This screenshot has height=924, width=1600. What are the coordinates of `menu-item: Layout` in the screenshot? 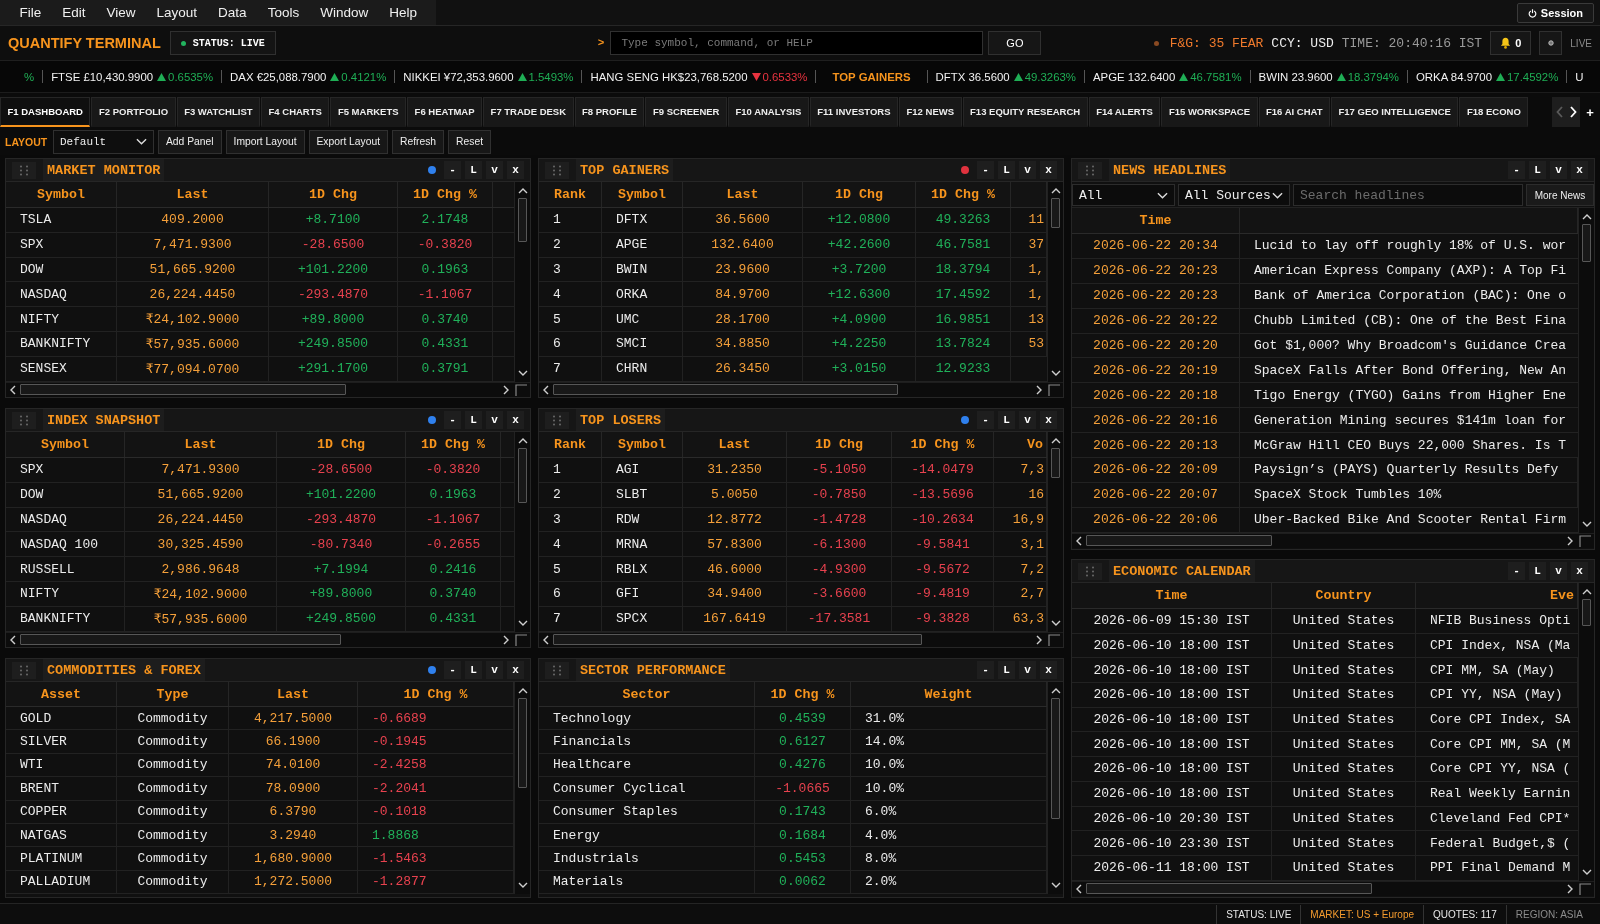 It's located at (177, 12).